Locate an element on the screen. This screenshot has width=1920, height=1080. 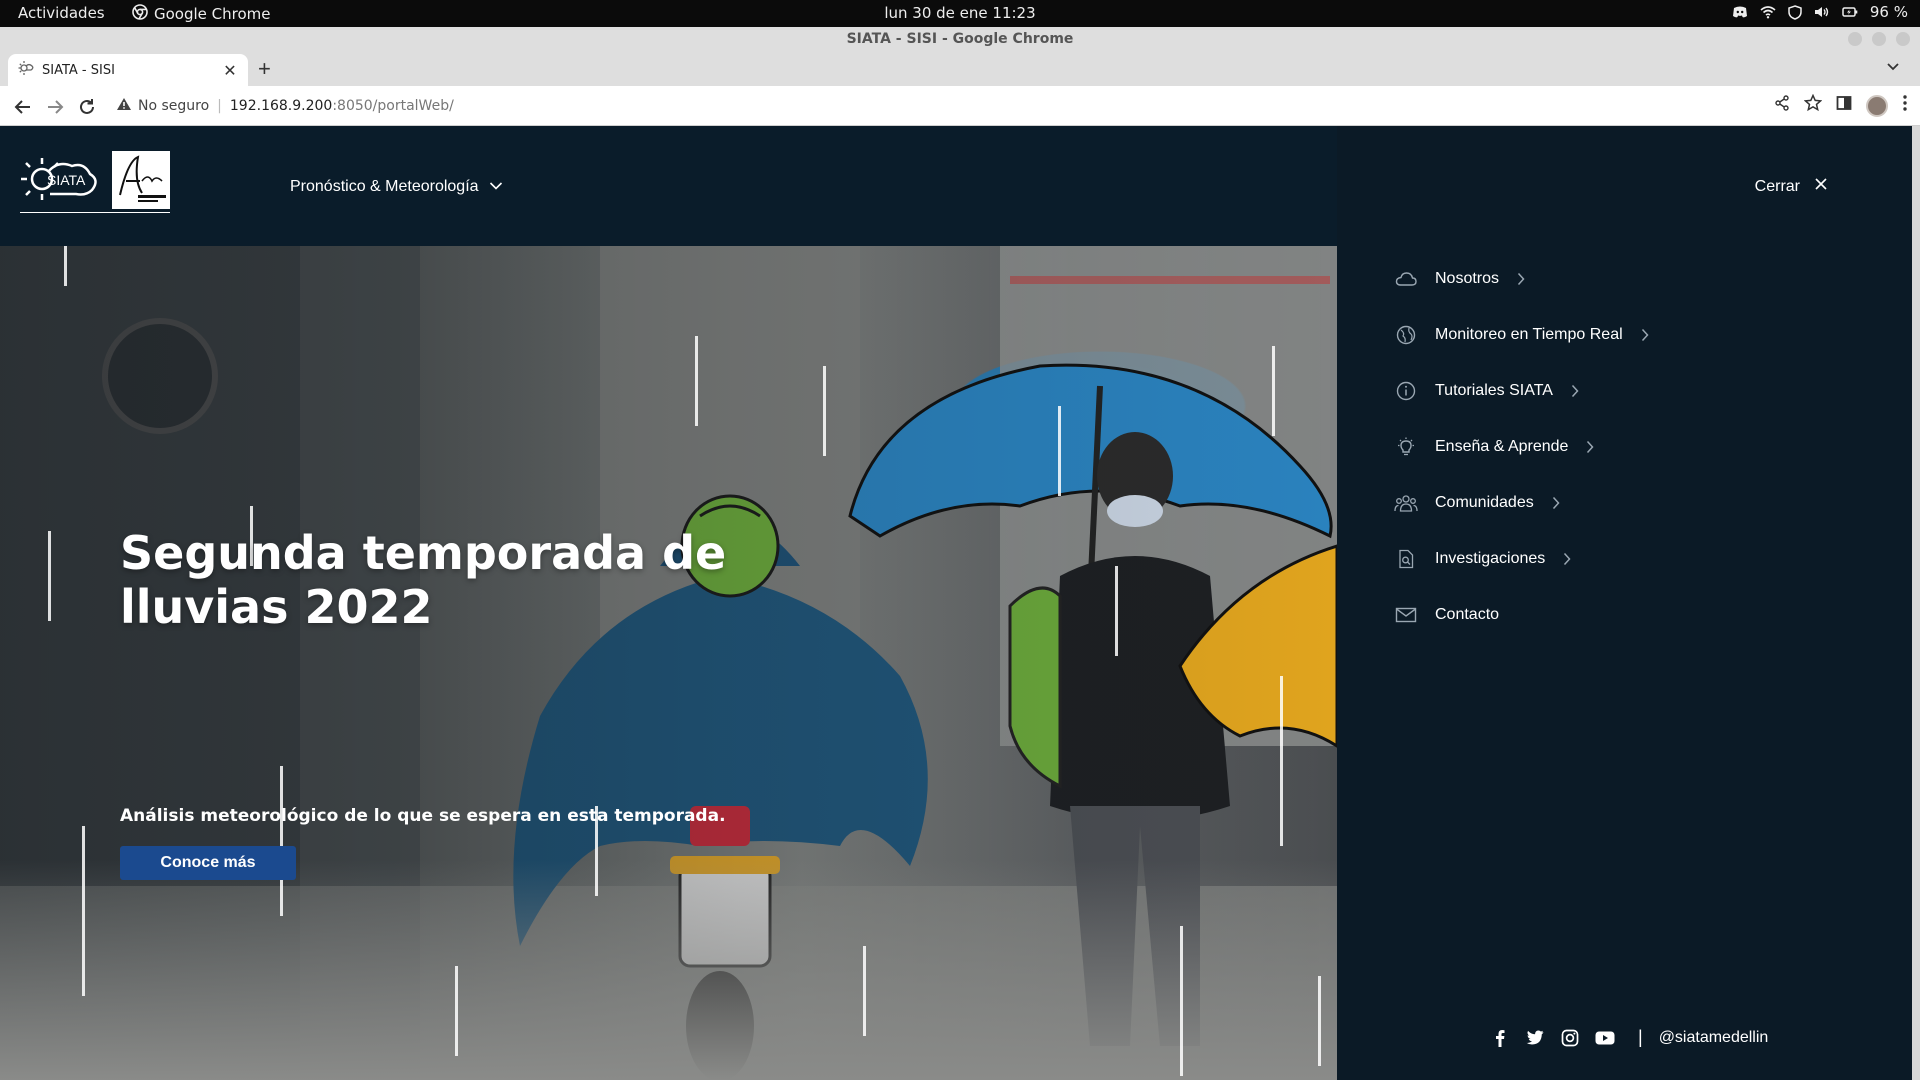
chrome-icon is located at coordinates (140, 14).